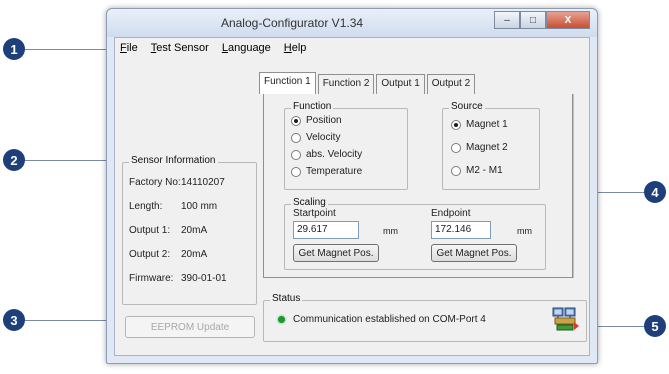 The height and width of the screenshot is (374, 669). I want to click on radio-velocity: Velocity, so click(315, 137).